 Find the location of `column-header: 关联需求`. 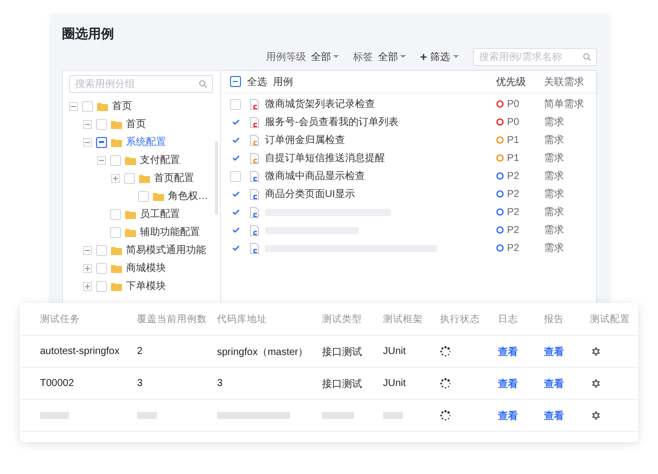

column-header: 关联需求 is located at coordinates (564, 82).